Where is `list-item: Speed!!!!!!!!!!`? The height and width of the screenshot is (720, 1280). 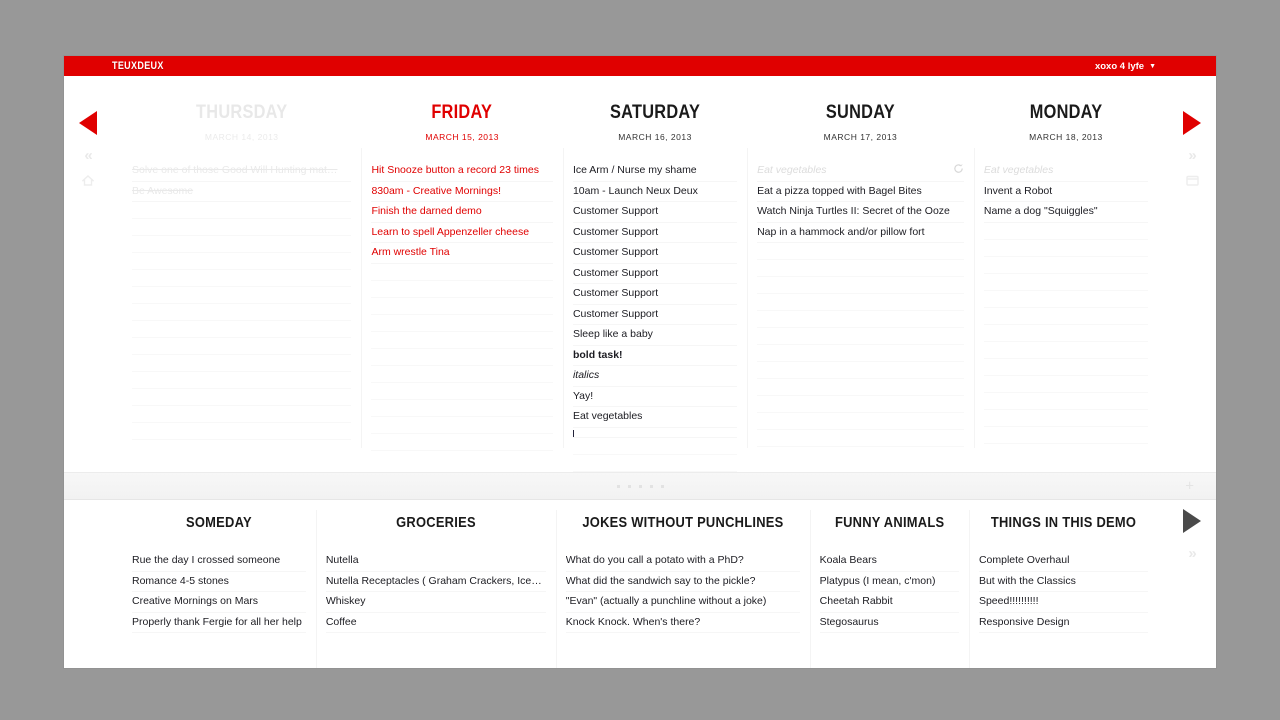
list-item: Speed!!!!!!!!!! is located at coordinates (1063, 602).